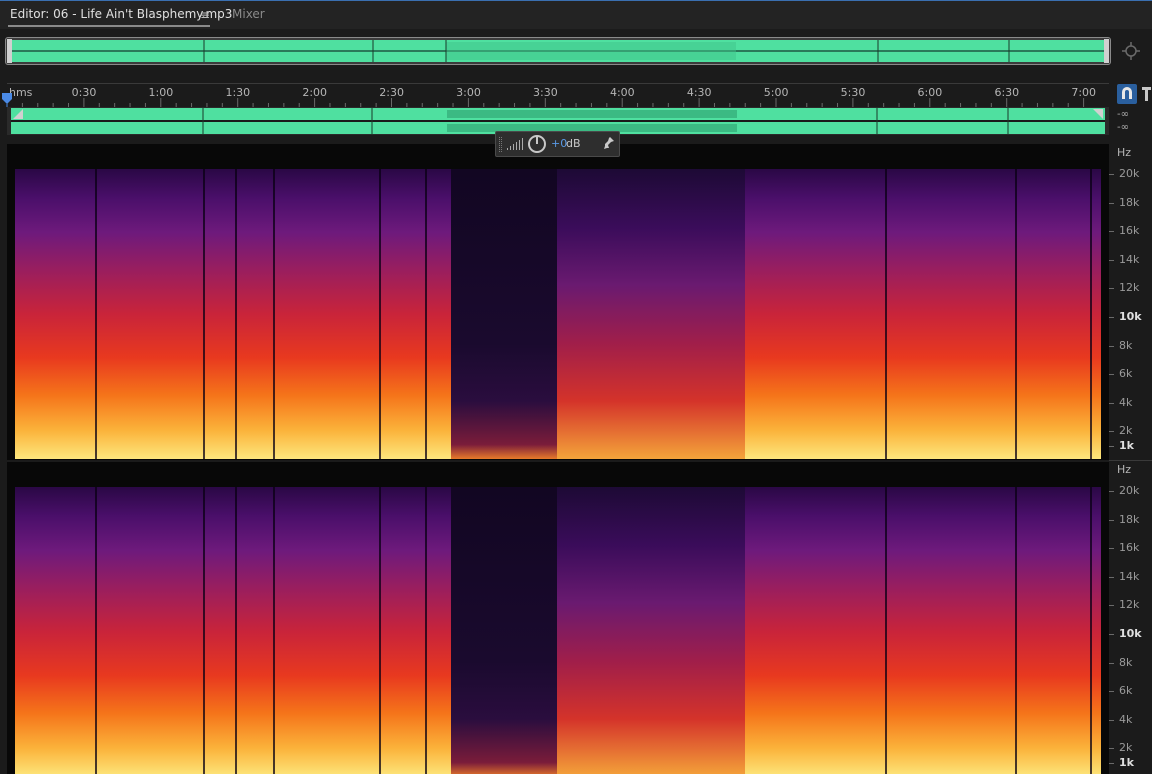 The image size is (1152, 774). What do you see at coordinates (853, 92) in the screenshot?
I see `ruler-time-label: 5:30` at bounding box center [853, 92].